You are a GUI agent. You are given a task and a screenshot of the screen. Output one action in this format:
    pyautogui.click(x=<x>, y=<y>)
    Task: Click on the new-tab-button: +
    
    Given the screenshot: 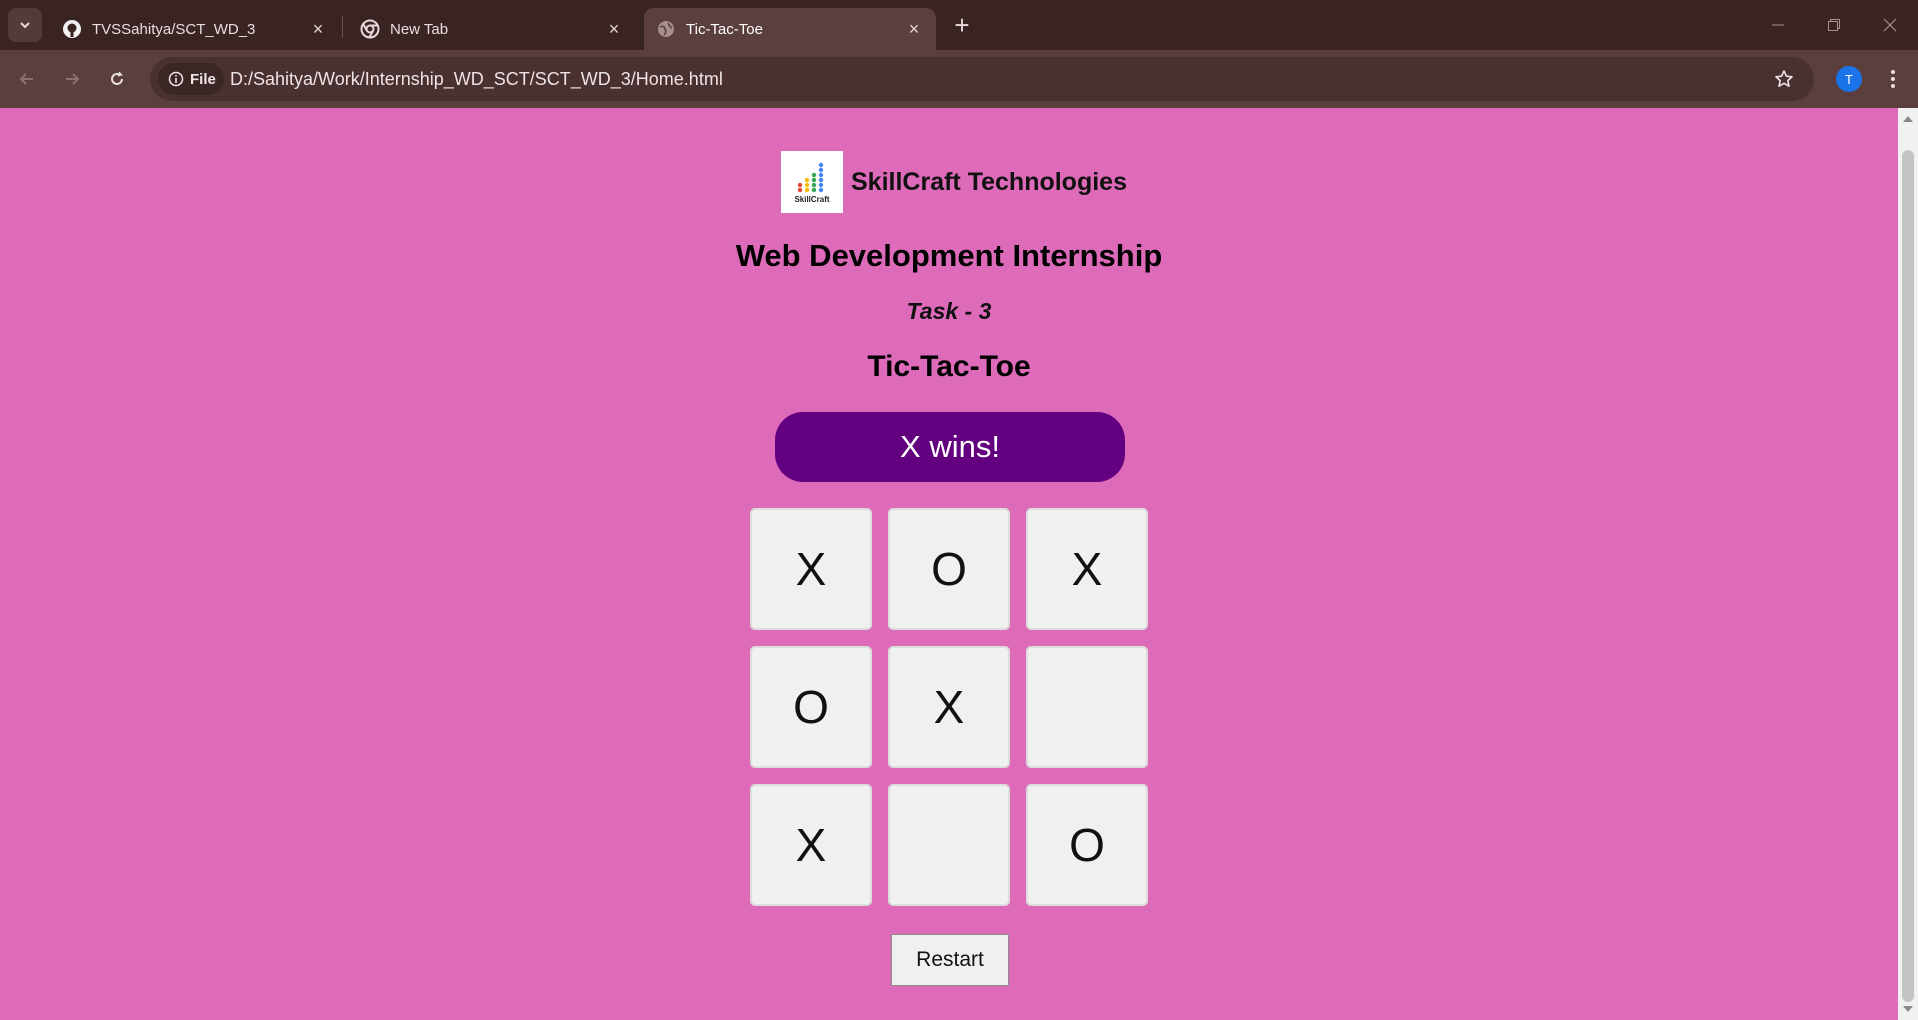 What is the action you would take?
    pyautogui.click(x=962, y=25)
    